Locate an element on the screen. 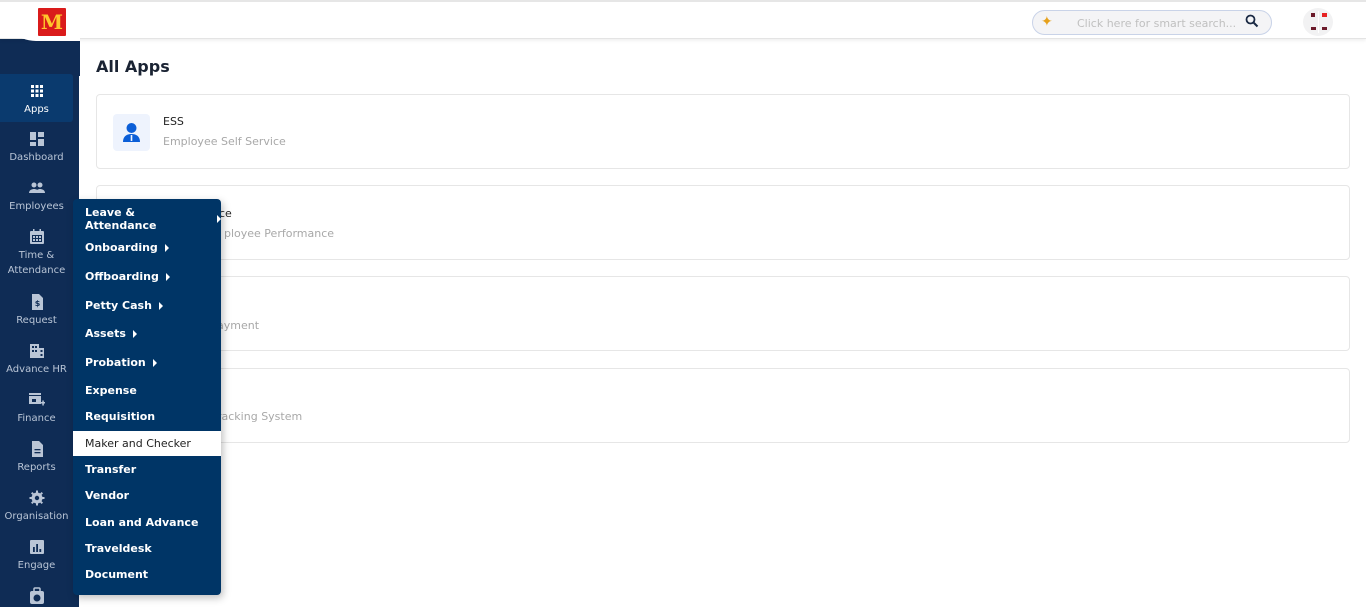 The image size is (1366, 607). sidebar-item-finance: Finance is located at coordinates (36, 408).